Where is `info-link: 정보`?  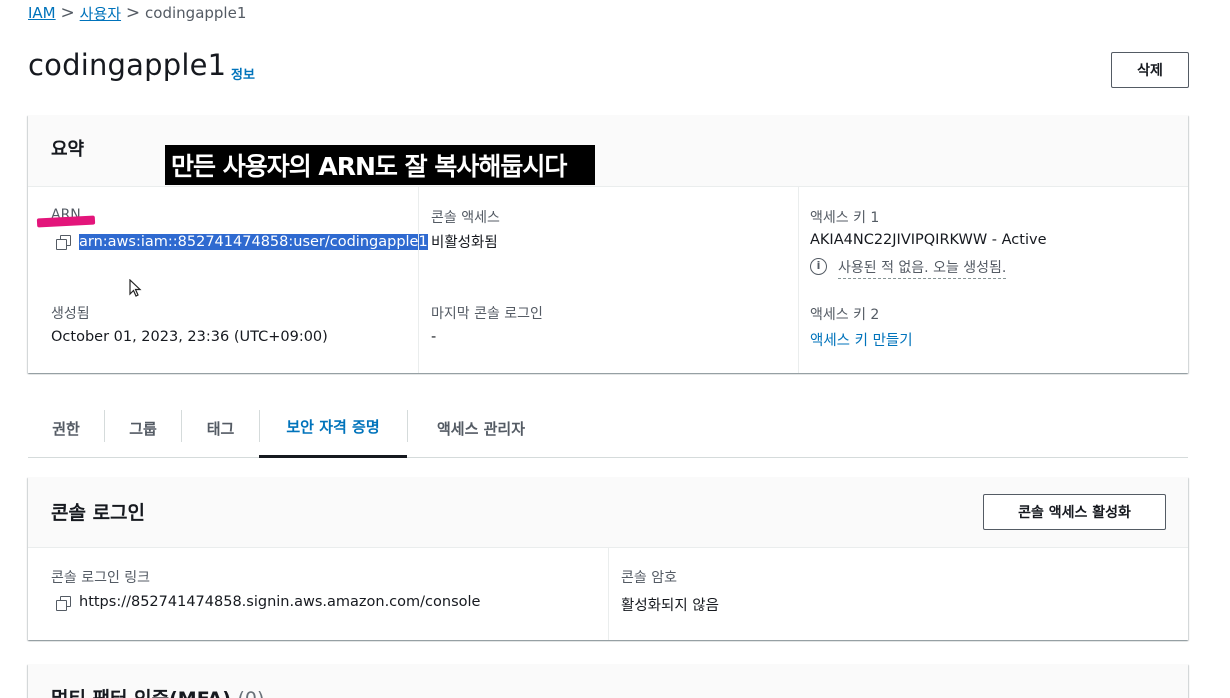
info-link: 정보 is located at coordinates (243, 73).